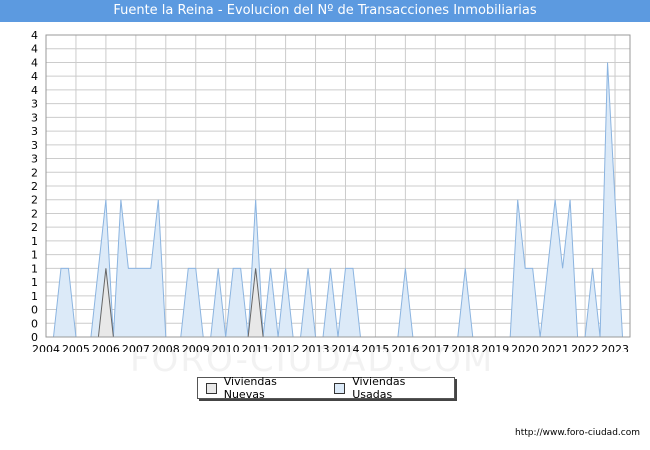 This screenshot has width=650, height=450. I want to click on y-axis-labels: 00011111222223333344444, so click(34, 186).